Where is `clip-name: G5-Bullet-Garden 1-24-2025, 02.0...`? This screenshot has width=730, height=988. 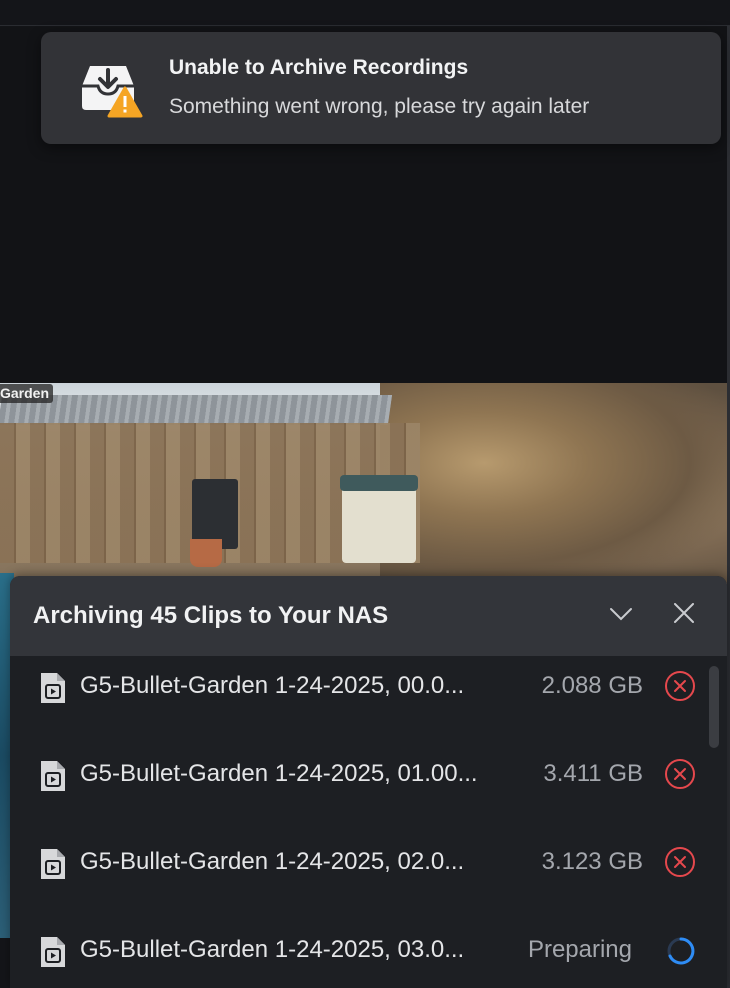
clip-name: G5-Bullet-Garden 1-24-2025, 02.0... is located at coordinates (272, 861).